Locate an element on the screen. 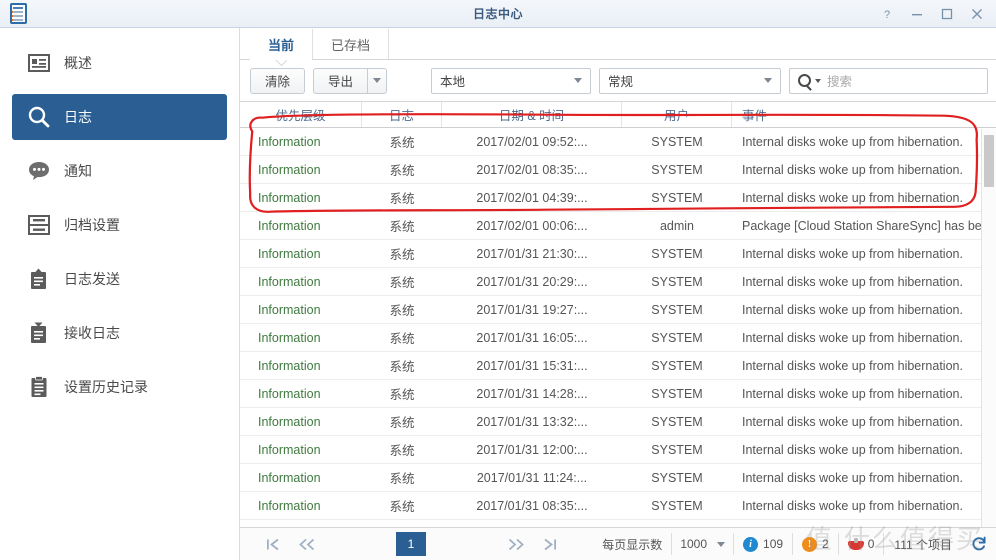 The height and width of the screenshot is (560, 996). clear-button: 清除 is located at coordinates (278, 80).